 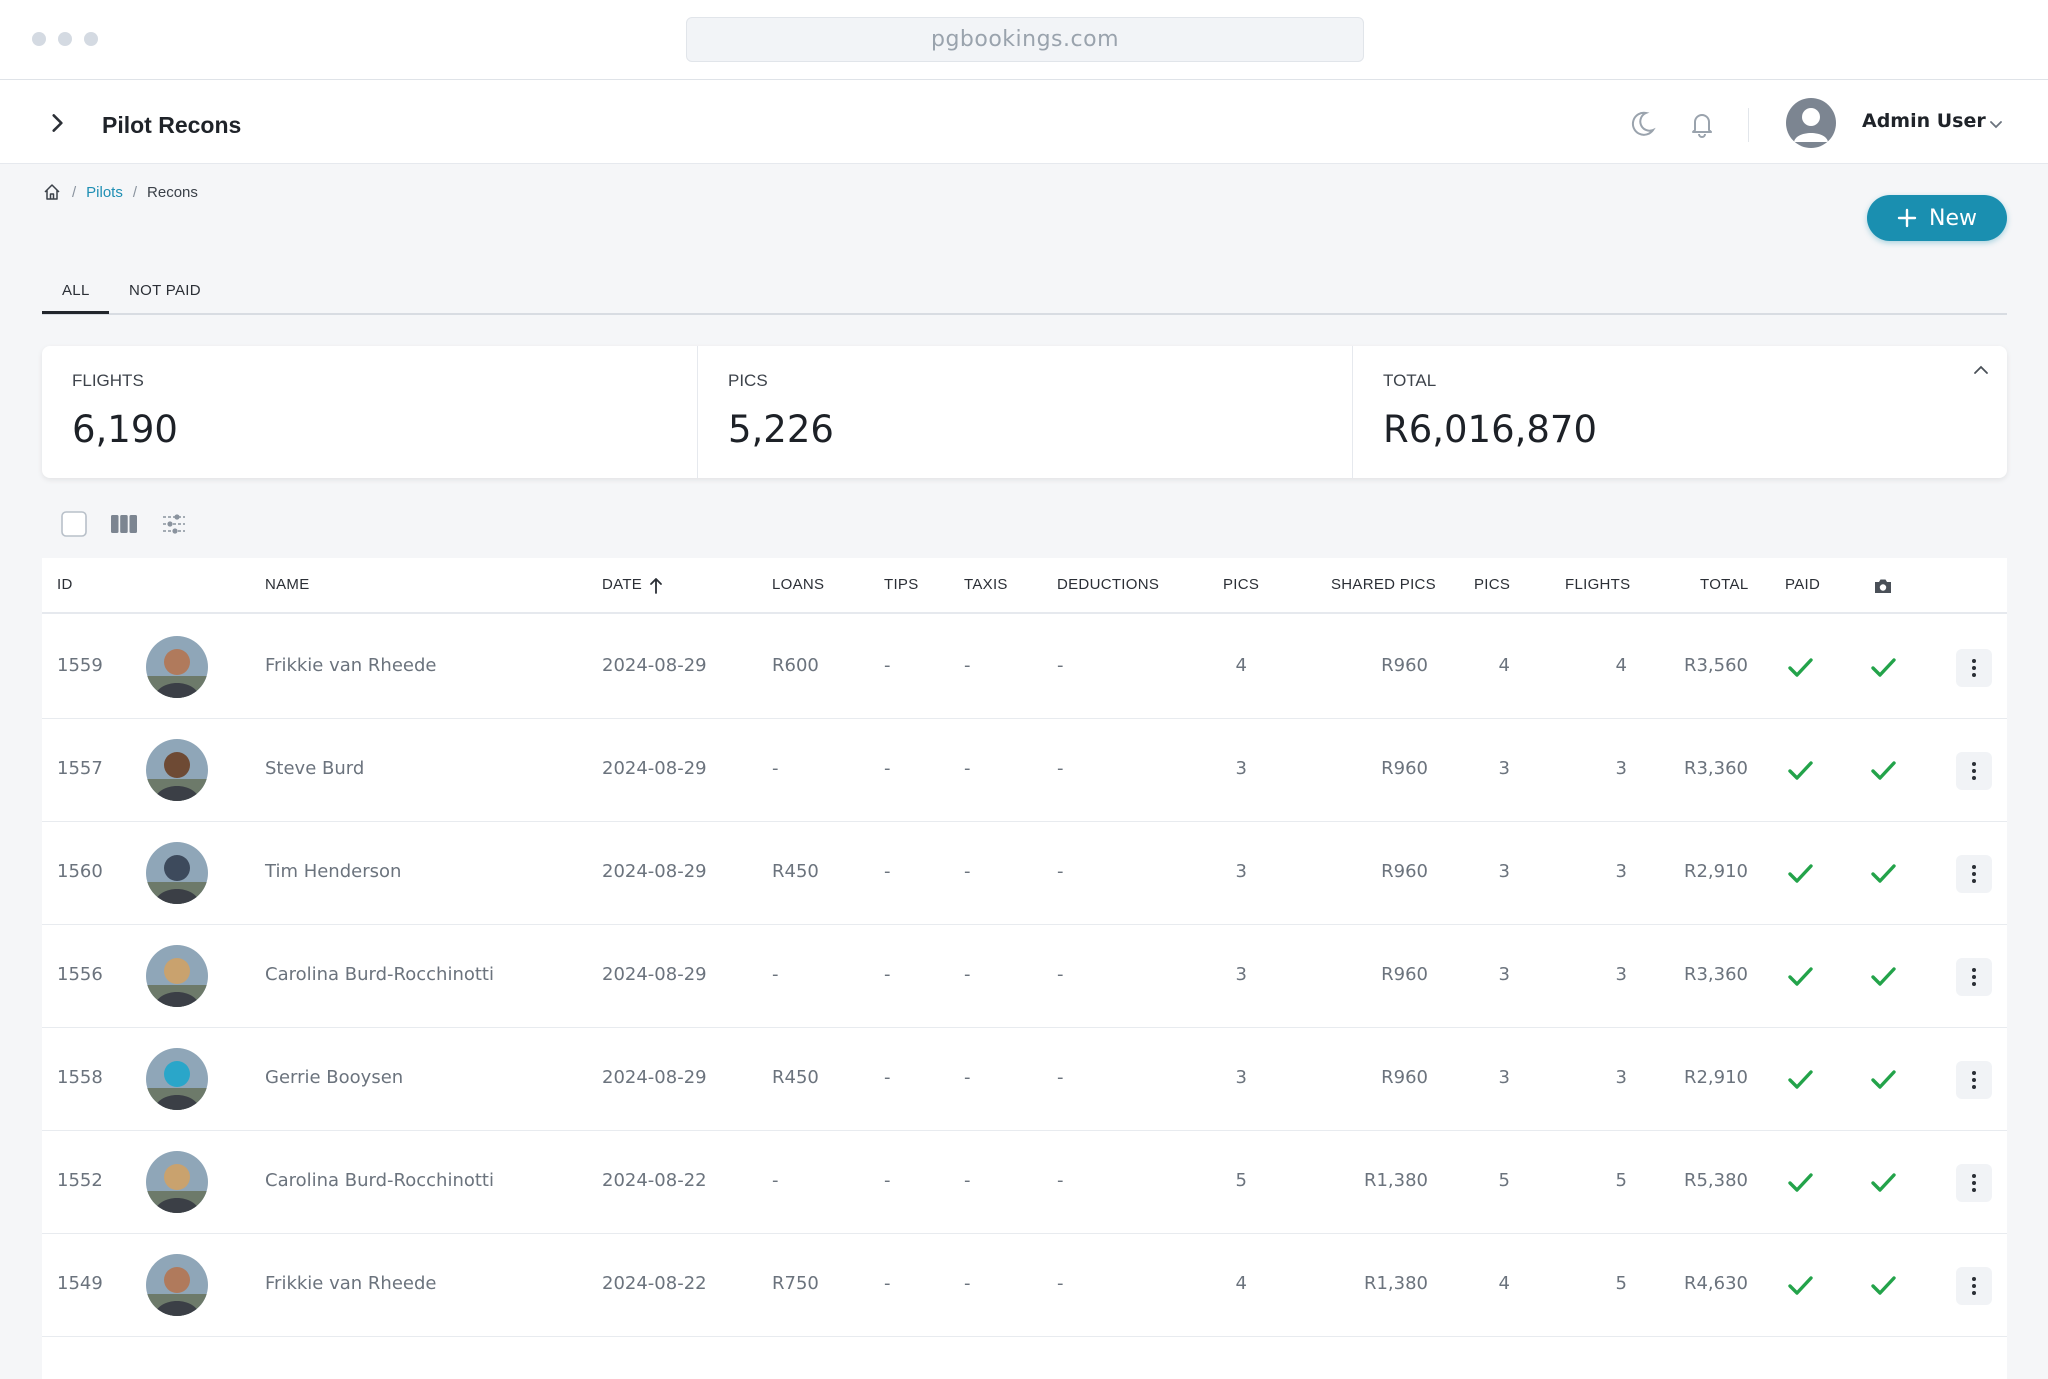 What do you see at coordinates (80, 1283) in the screenshot?
I see `cell-id: 1549` at bounding box center [80, 1283].